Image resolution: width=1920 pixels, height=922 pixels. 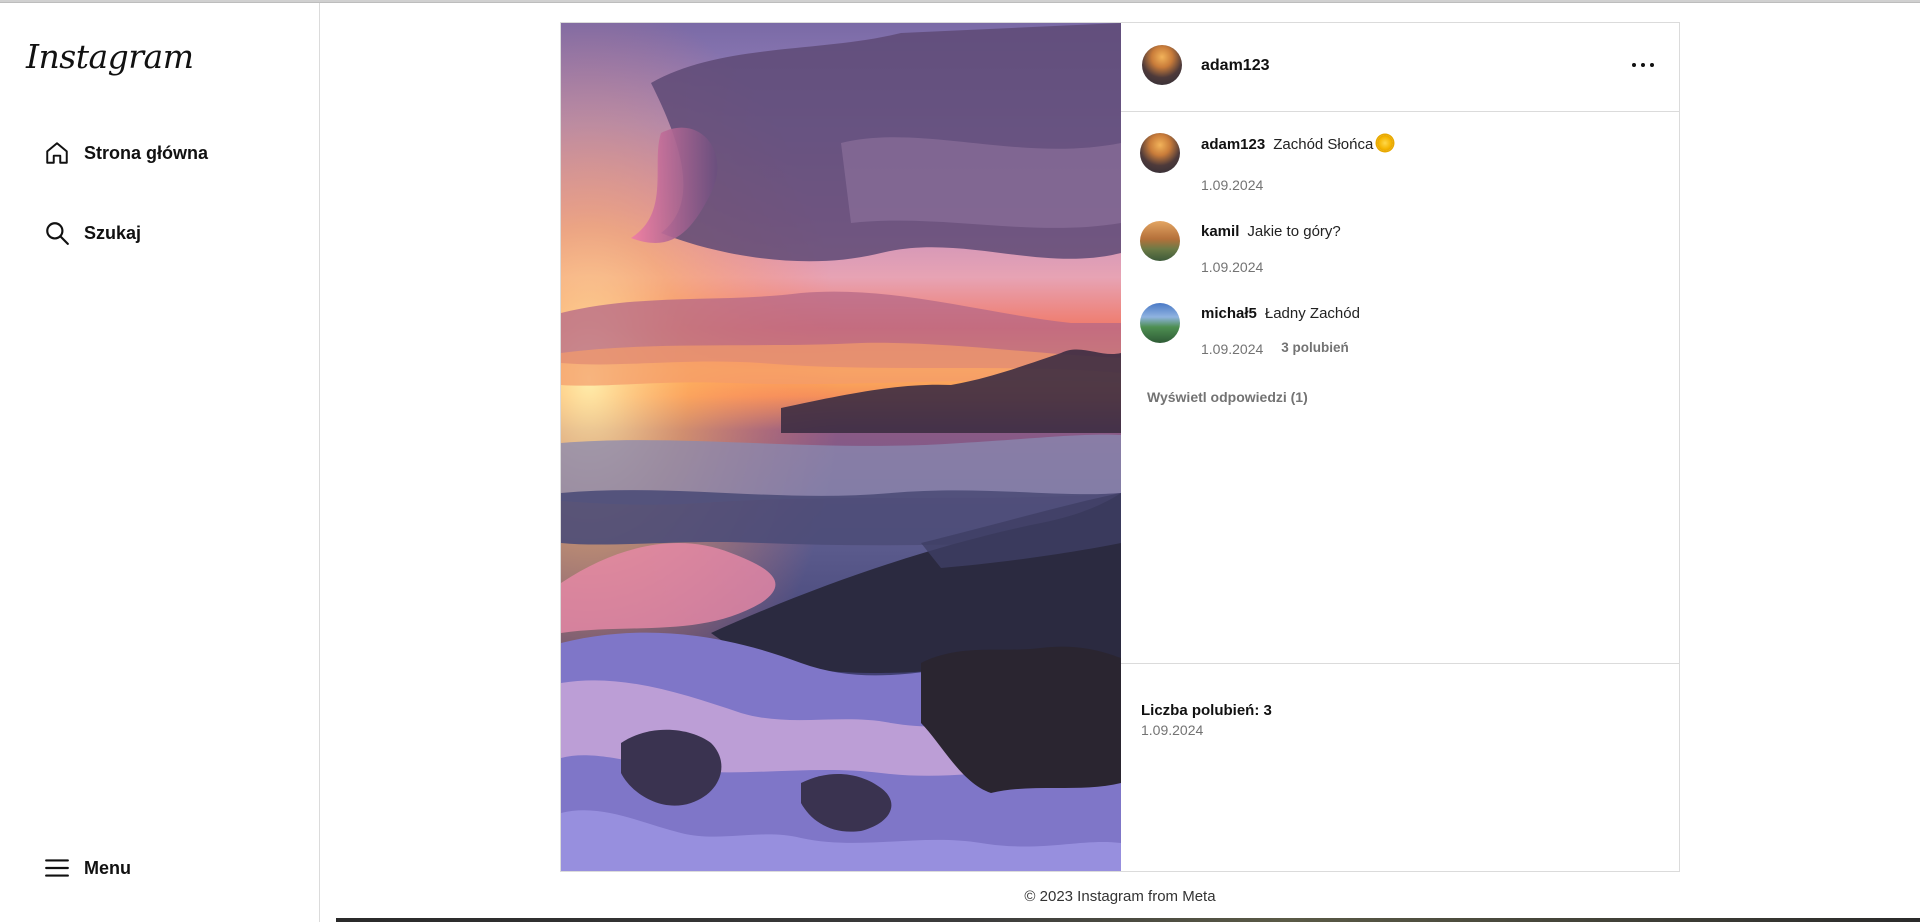 What do you see at coordinates (146, 152) in the screenshot?
I see `sidebar-item-label: Strona główna` at bounding box center [146, 152].